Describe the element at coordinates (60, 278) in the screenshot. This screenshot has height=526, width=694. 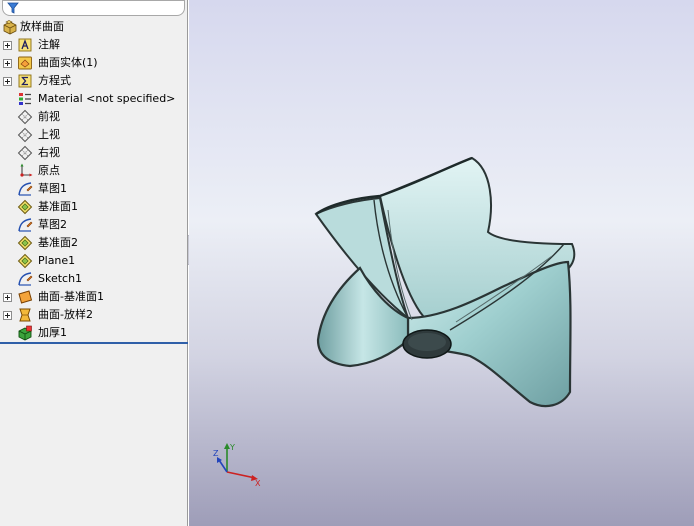
I see `tree-item-label: Sketch1` at that location.